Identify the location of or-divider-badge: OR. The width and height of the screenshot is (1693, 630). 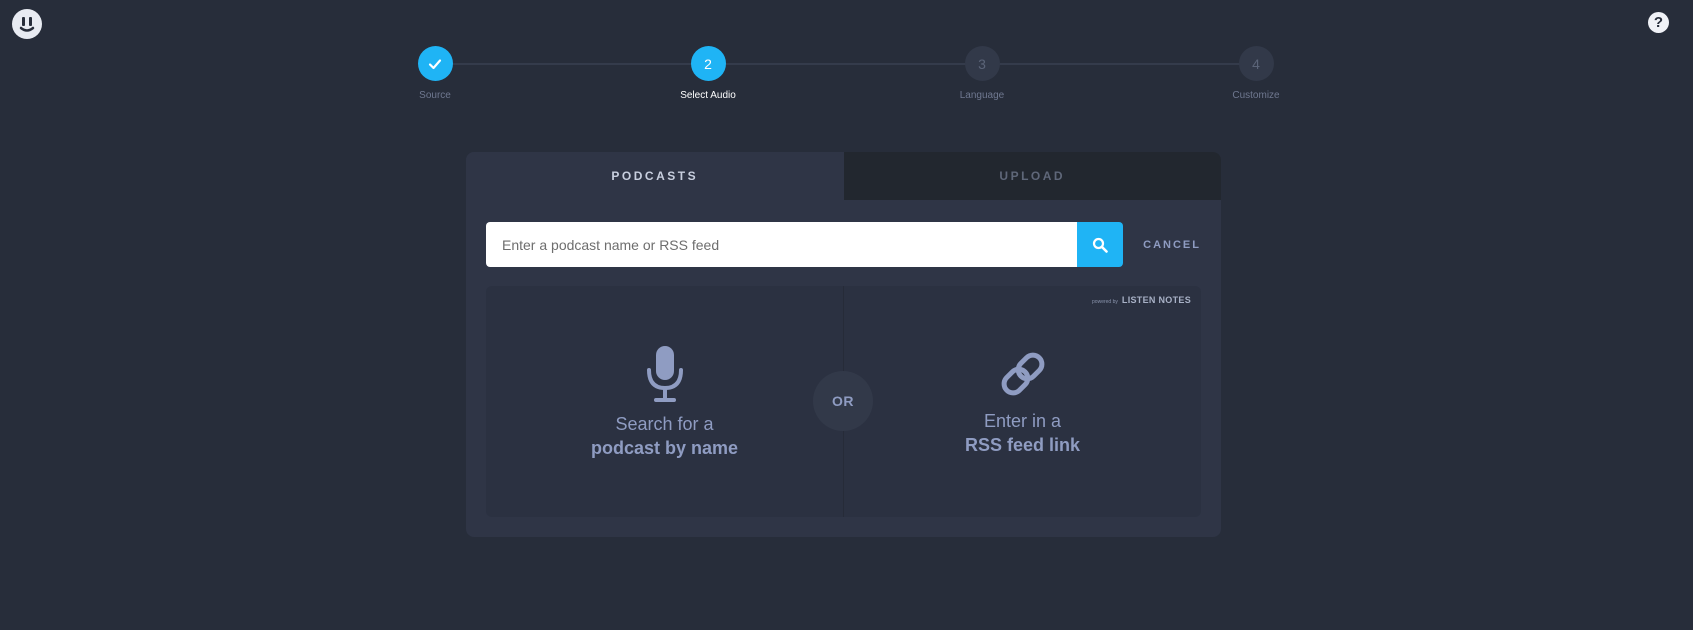
(843, 401).